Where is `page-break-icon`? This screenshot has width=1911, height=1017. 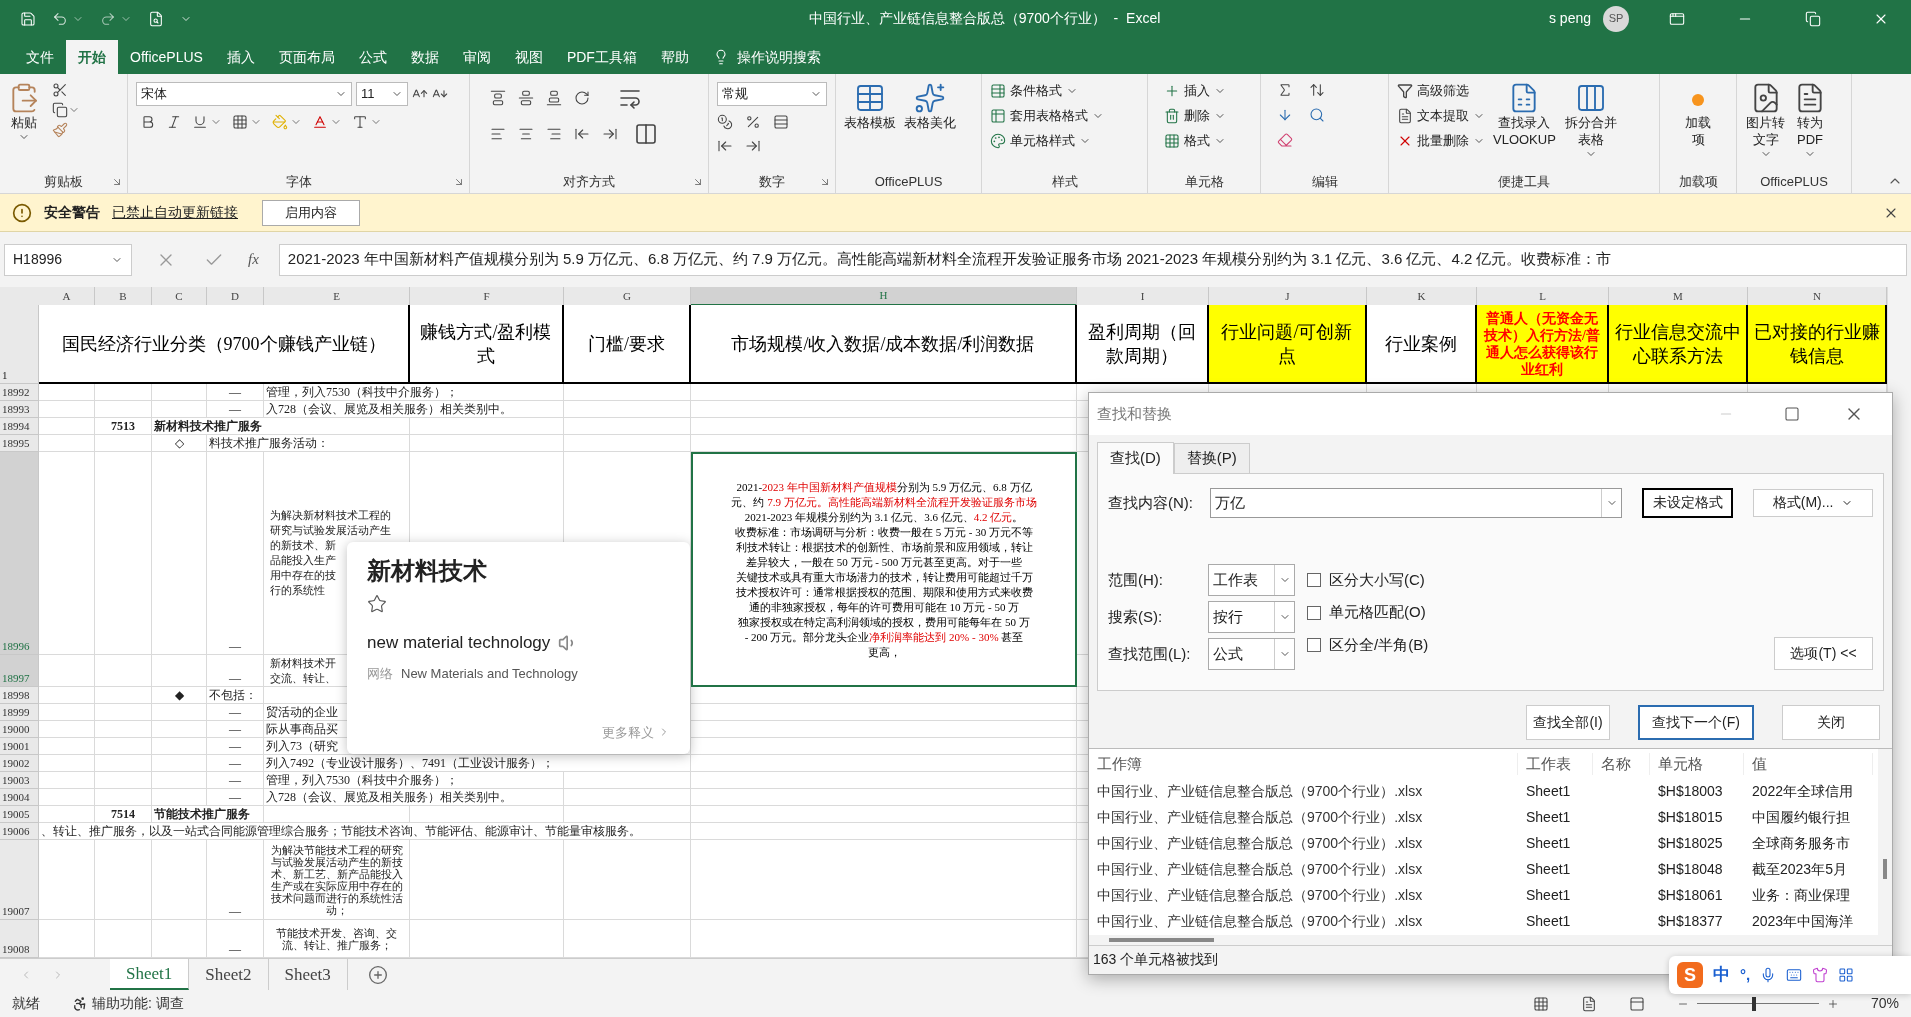
page-break-icon is located at coordinates (1636, 1003).